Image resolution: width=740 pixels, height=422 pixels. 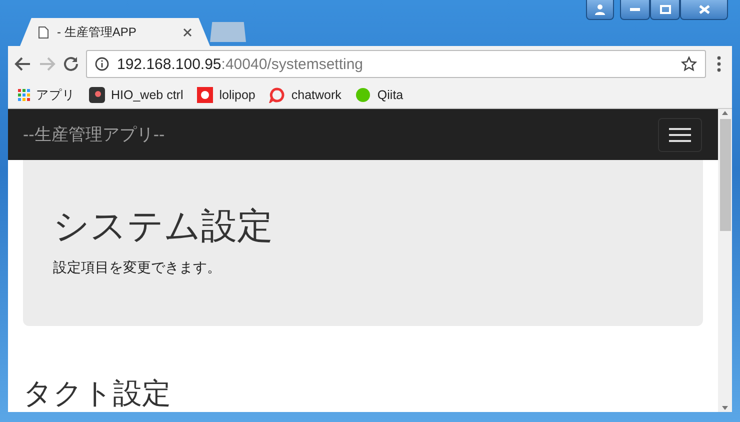 I want to click on lead-text: 設定項目を変更できます。, so click(x=137, y=268).